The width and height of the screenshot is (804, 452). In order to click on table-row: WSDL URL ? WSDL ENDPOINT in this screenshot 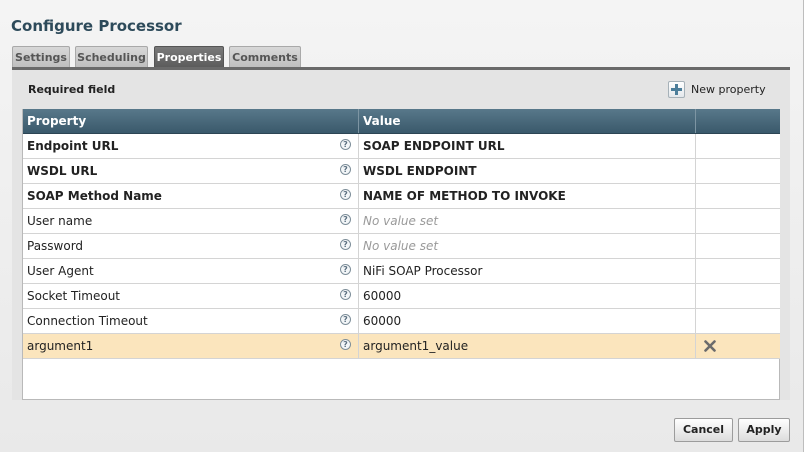, I will do `click(401, 171)`.